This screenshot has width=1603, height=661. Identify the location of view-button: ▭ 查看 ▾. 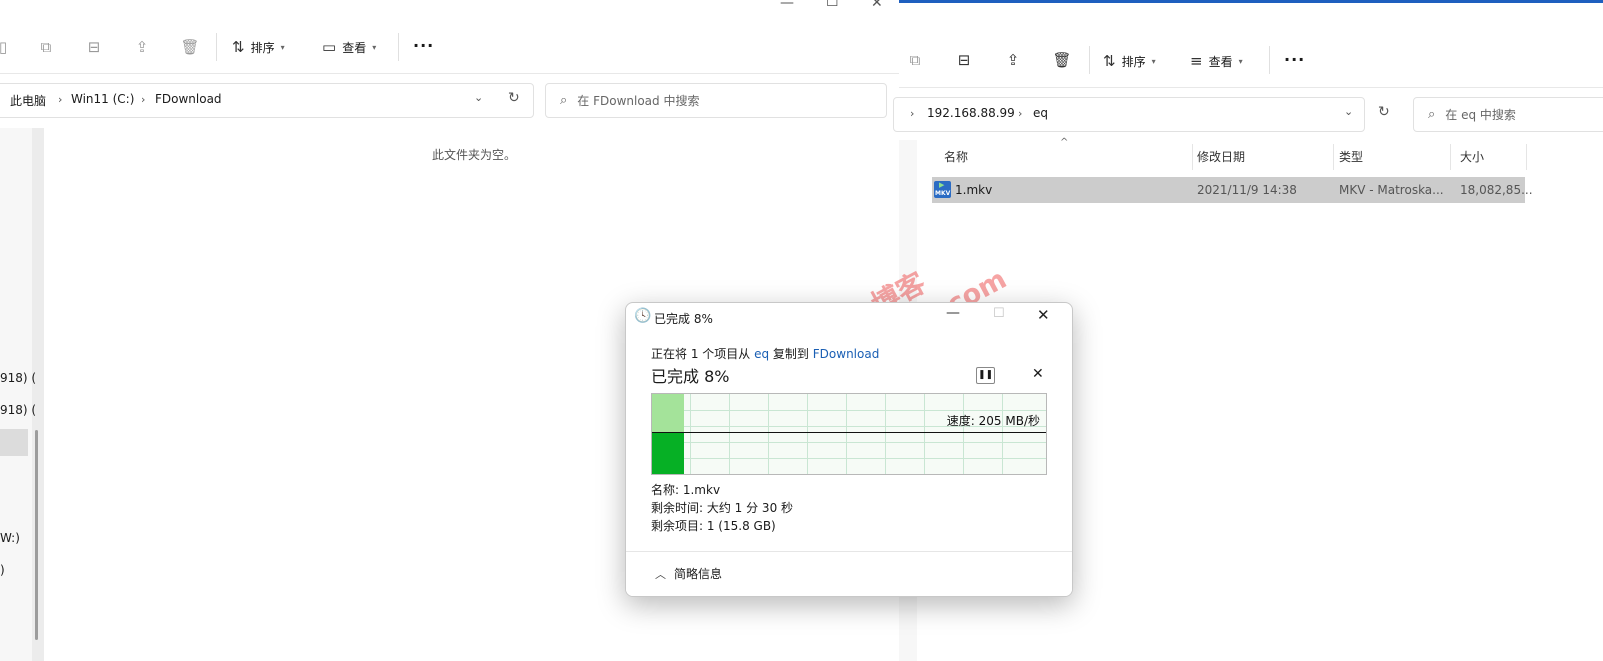
(349, 47).